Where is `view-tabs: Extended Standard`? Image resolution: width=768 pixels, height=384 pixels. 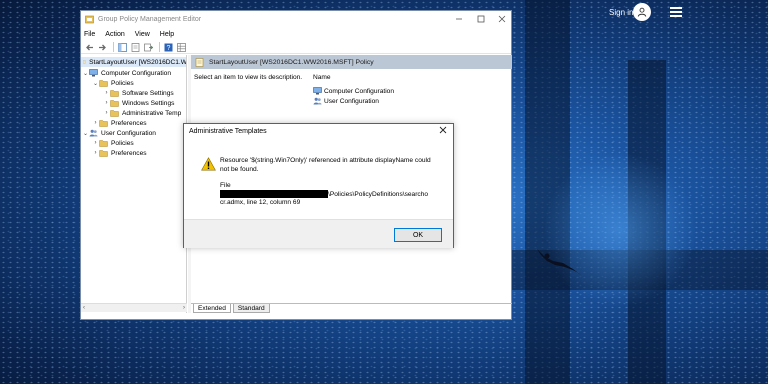 view-tabs: Extended Standard is located at coordinates (351, 308).